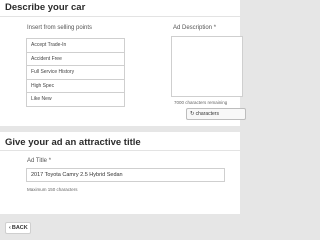  Describe the element at coordinates (45, 7) in the screenshot. I see `describe-car-heading: Describe your car` at that location.